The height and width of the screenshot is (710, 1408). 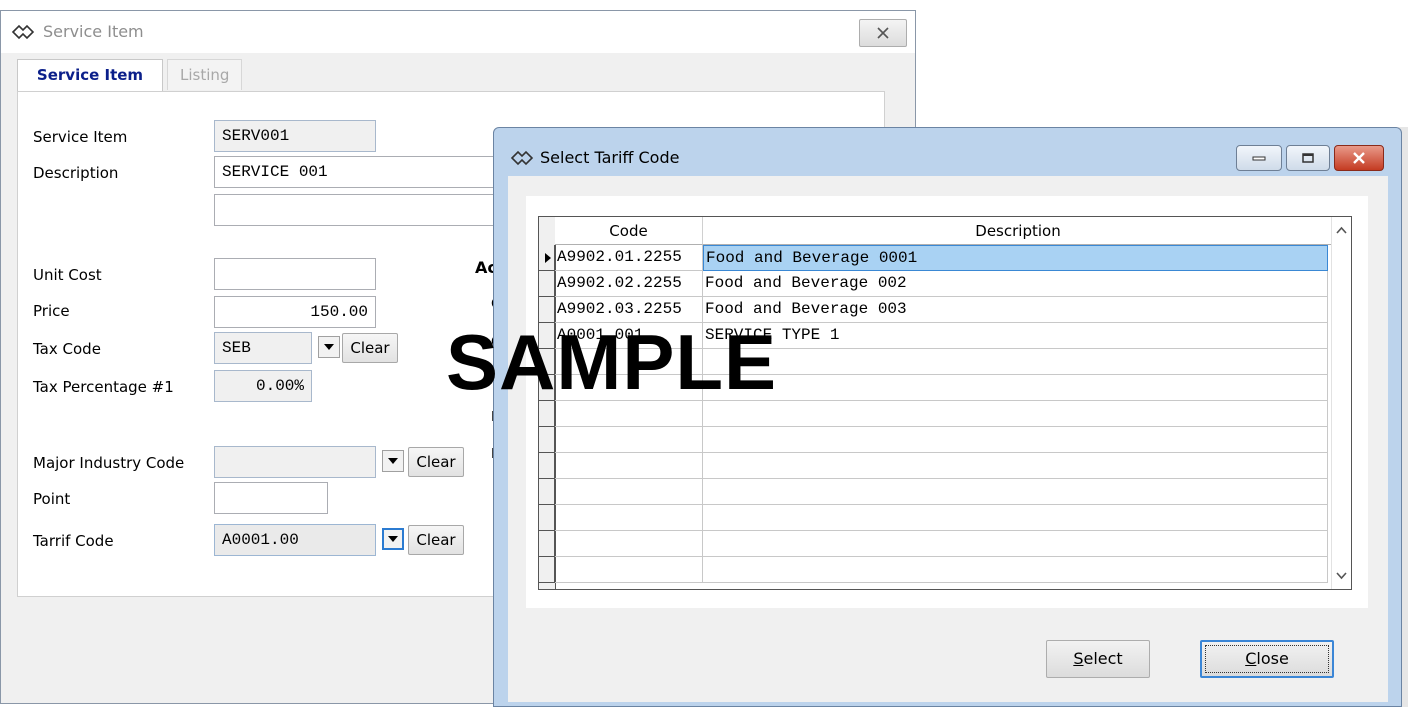 What do you see at coordinates (1341, 403) in the screenshot?
I see `vertical-scrollbar` at bounding box center [1341, 403].